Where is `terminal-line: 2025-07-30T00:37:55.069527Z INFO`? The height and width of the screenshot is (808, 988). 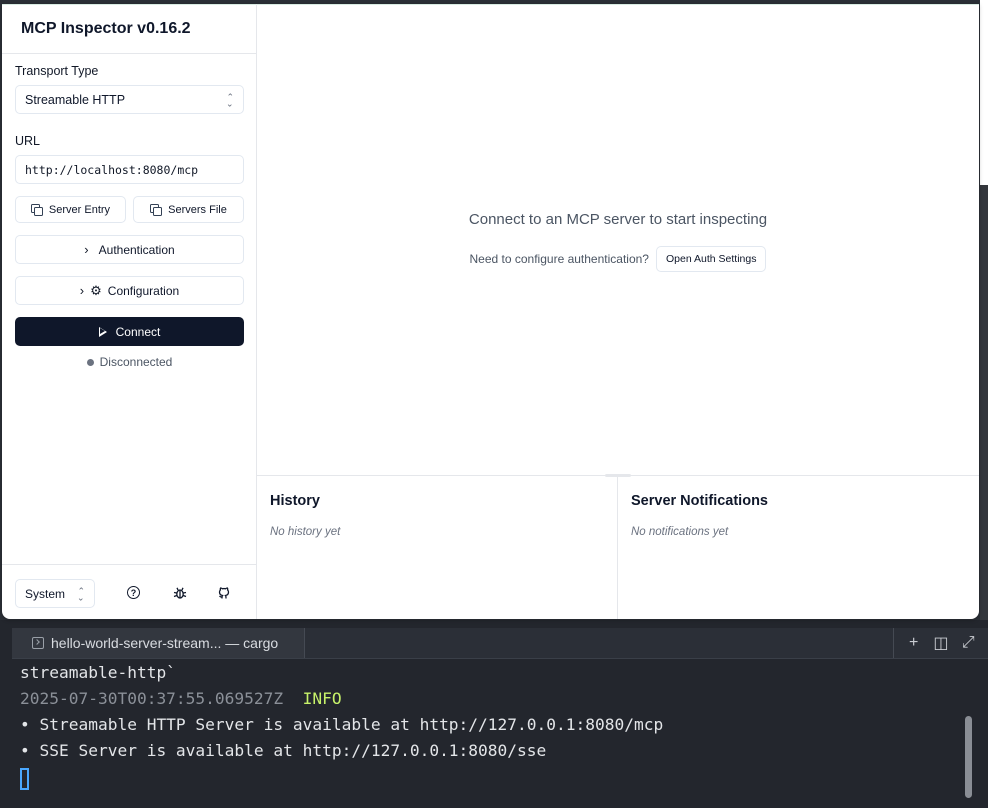
terminal-line: 2025-07-30T00:37:55.069527Z INFO is located at coordinates (489, 699).